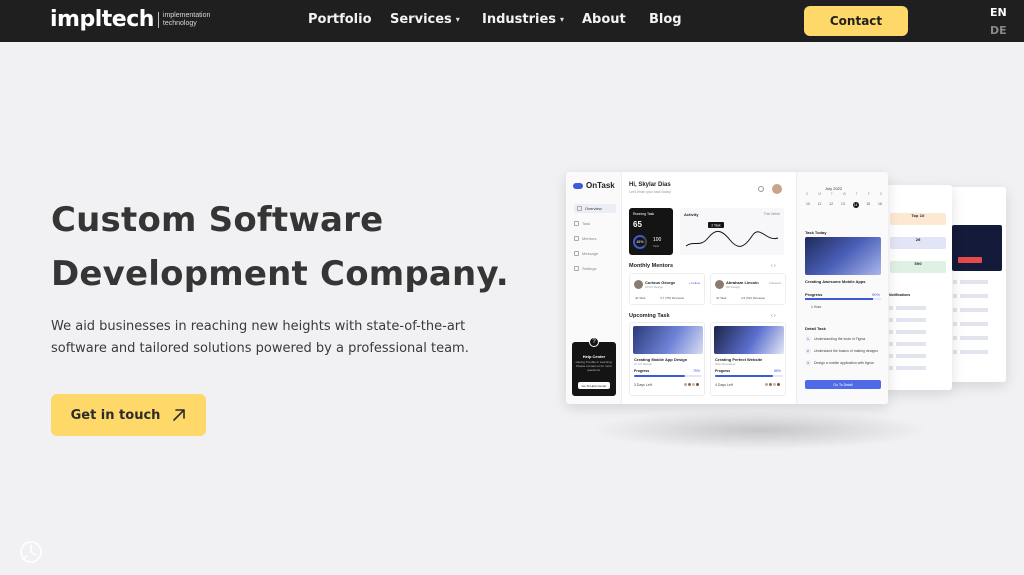 Image resolution: width=1024 pixels, height=575 pixels. I want to click on detail-step-text: Design a mobile application with figma, so click(844, 363).